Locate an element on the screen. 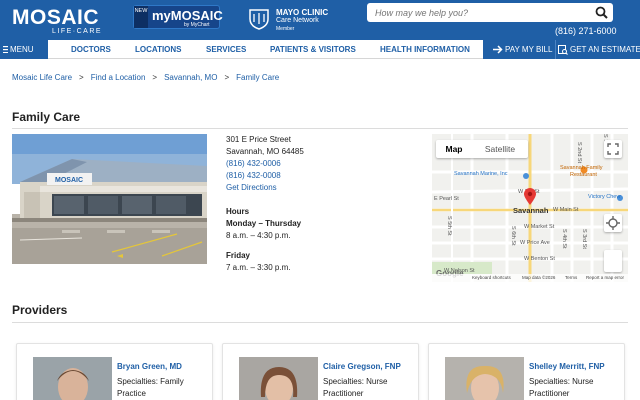 Image resolution: width=640 pixels, height=400 pixels. header-phone: (816) 271-6000 is located at coordinates (586, 31).